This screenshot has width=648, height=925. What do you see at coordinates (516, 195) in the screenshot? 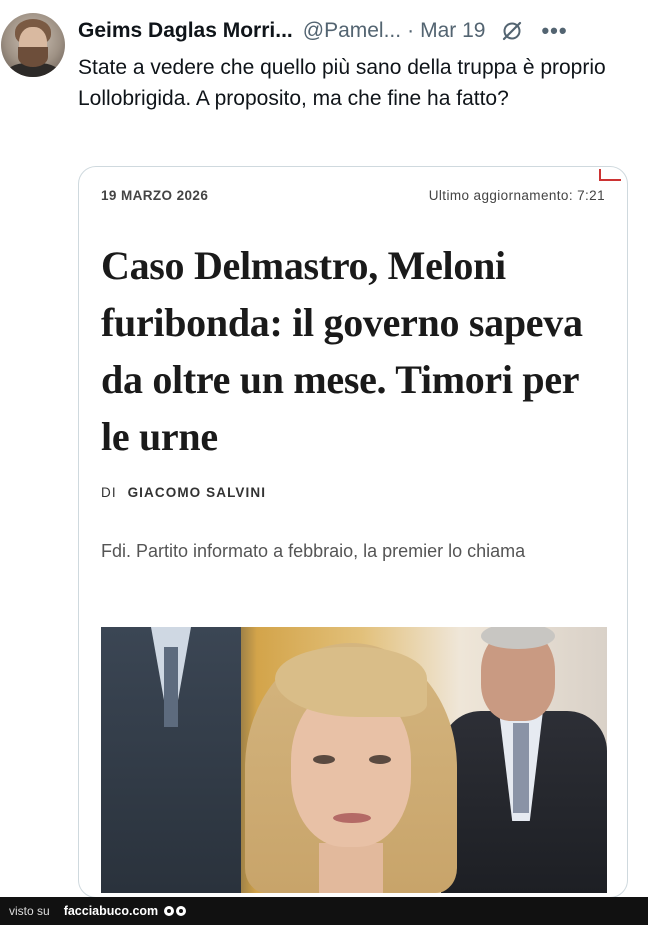
I see `article-updated: Ultimo aggiornamento: 7:21` at bounding box center [516, 195].